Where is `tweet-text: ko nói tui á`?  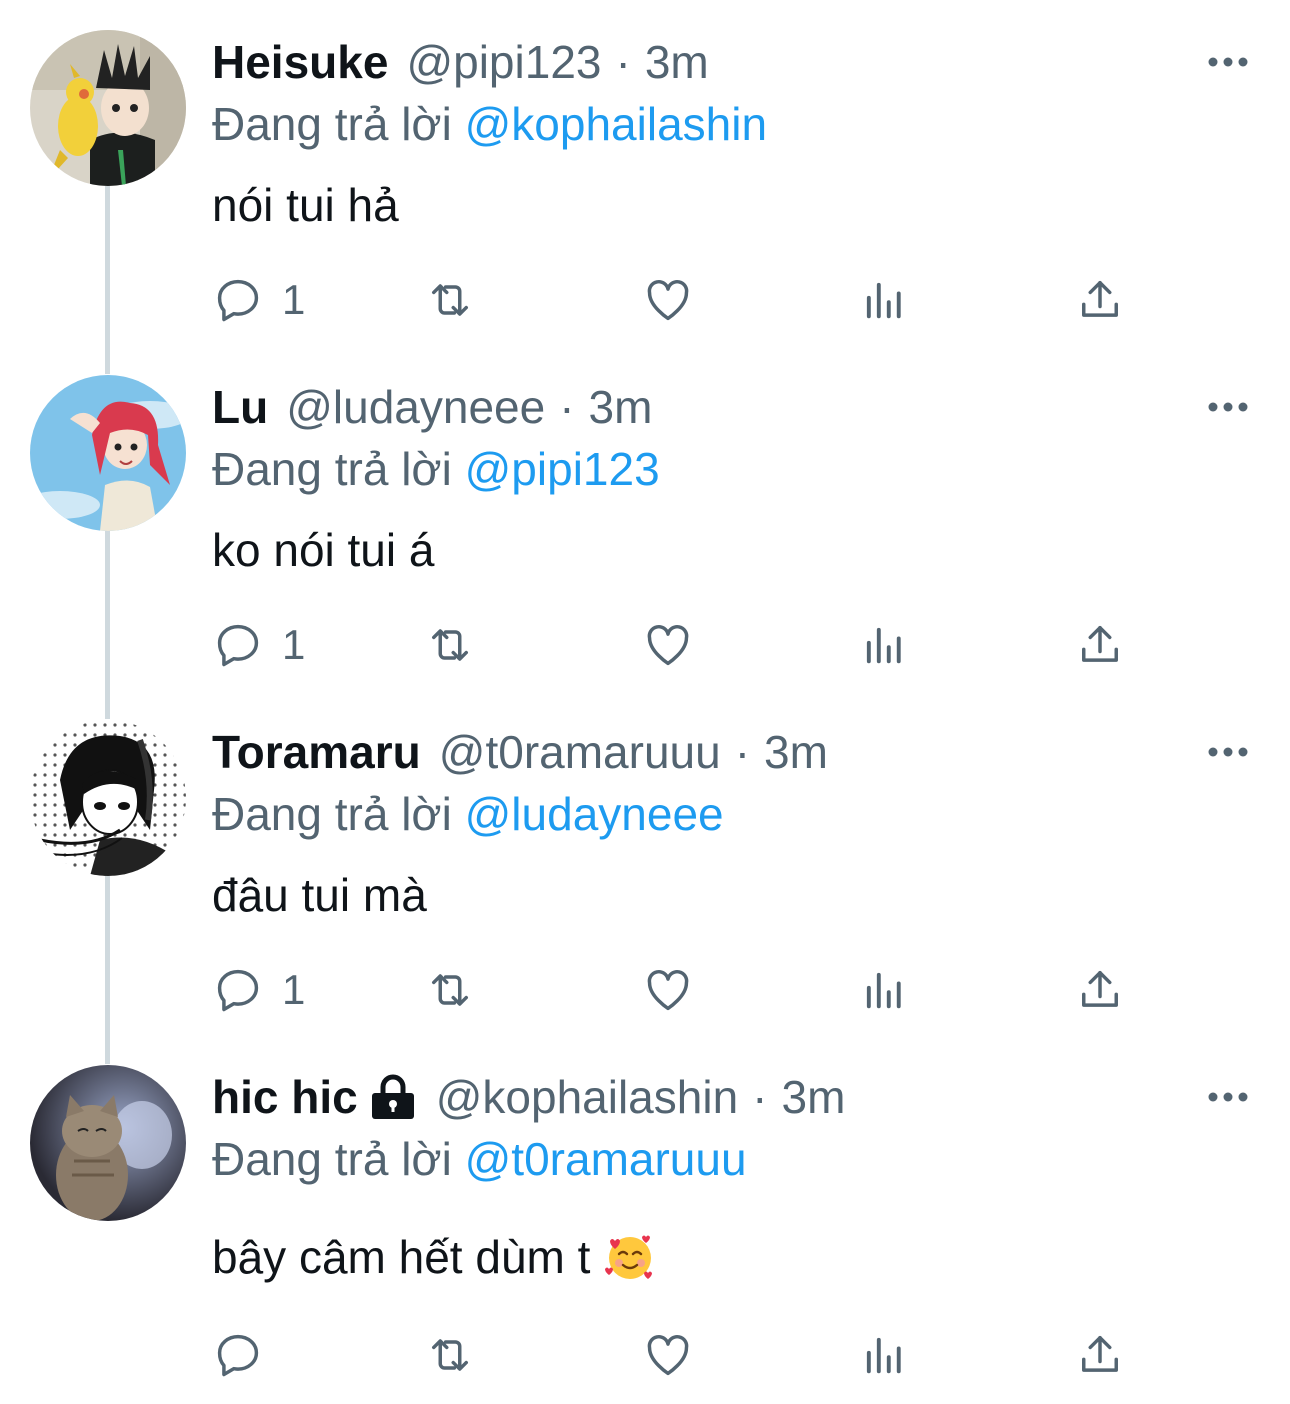 tweet-text: ko nói tui á is located at coordinates (323, 550).